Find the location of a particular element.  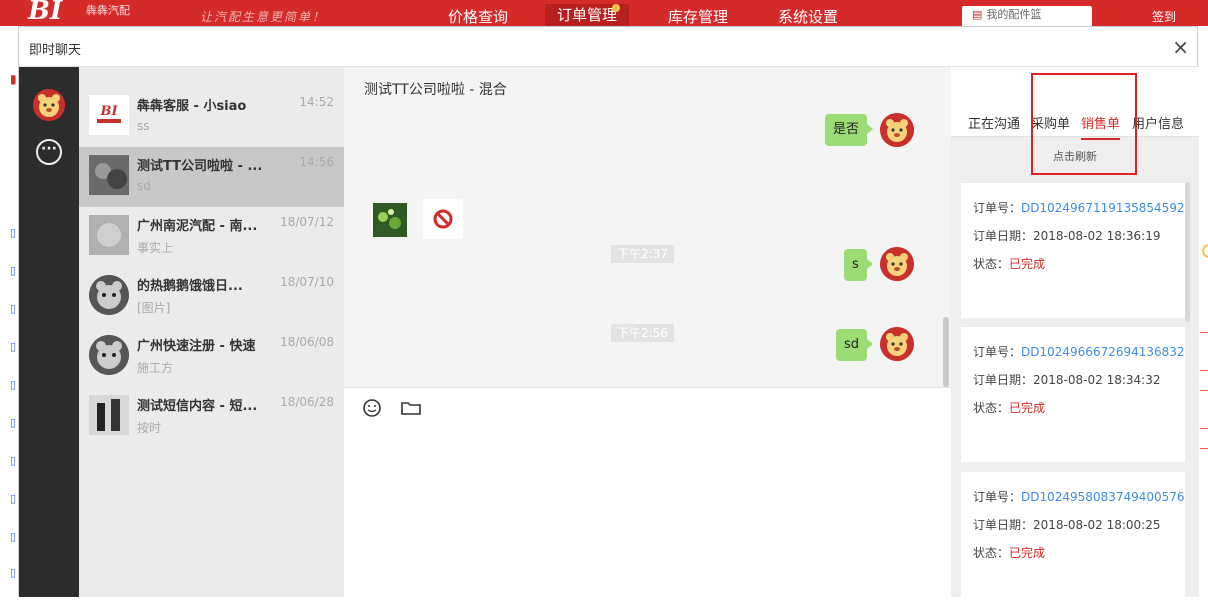

message-bubble: 是否 is located at coordinates (849, 130).